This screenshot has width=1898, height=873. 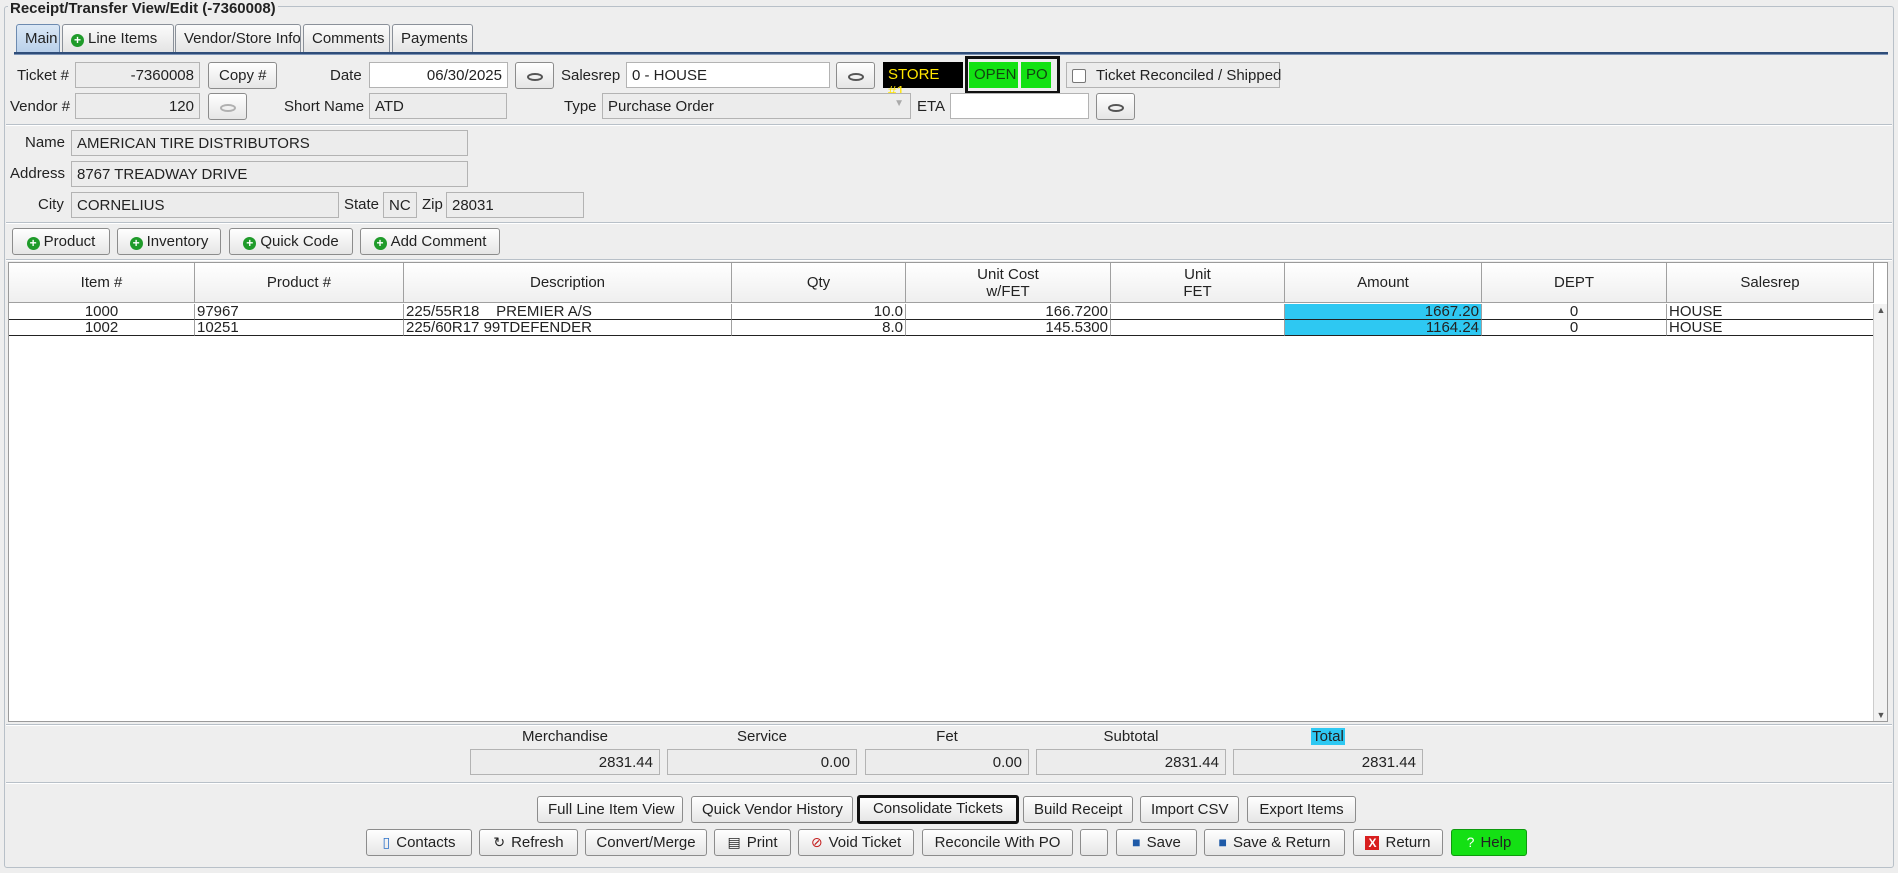 I want to click on tab-vendor-store-info: Vendor/Store Info, so click(x=238, y=38).